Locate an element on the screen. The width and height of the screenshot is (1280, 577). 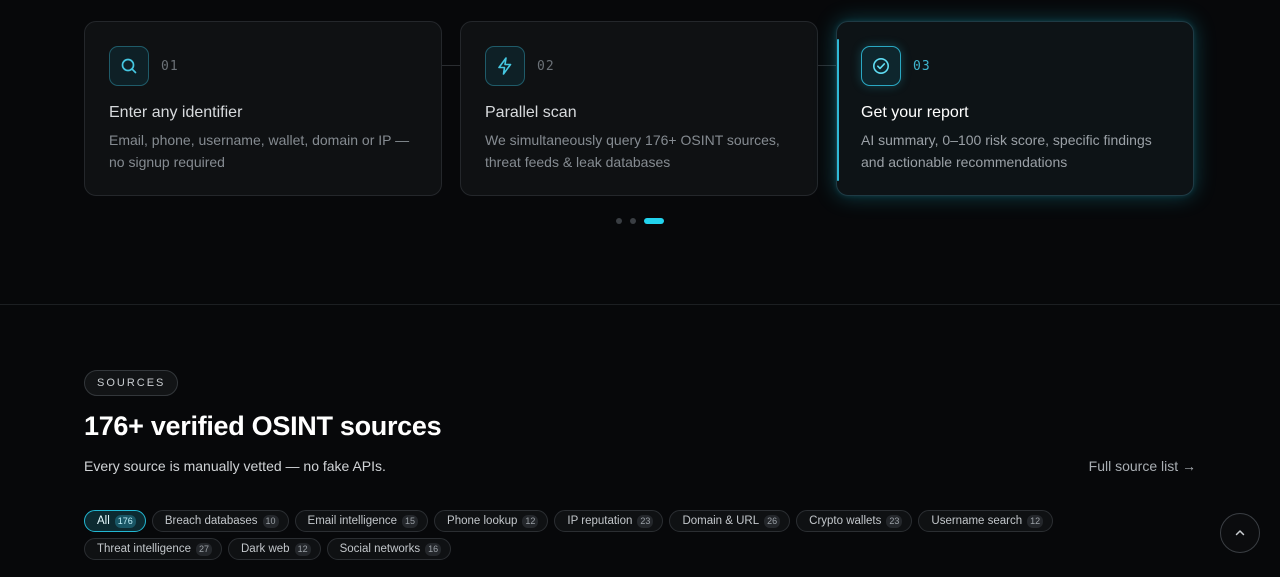
full-source-list-link: Full source list → is located at coordinates (1142, 466).